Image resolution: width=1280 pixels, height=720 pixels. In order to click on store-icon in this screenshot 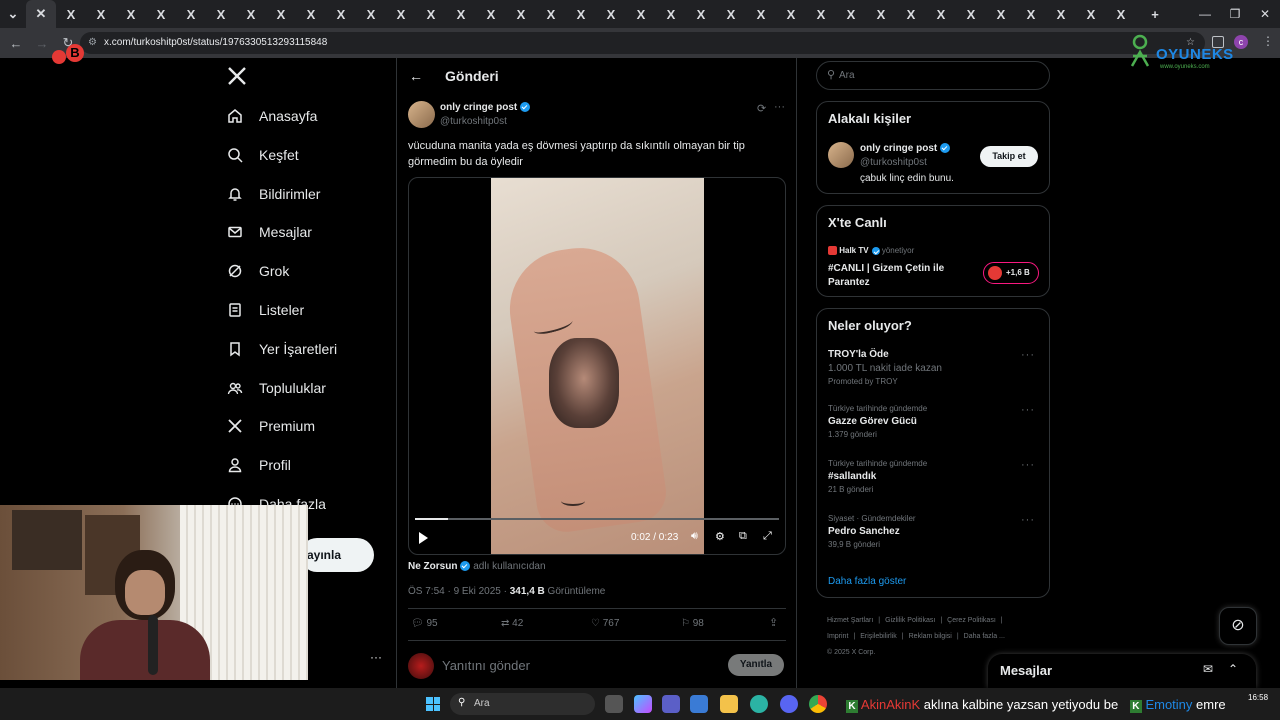, I will do `click(699, 704)`.